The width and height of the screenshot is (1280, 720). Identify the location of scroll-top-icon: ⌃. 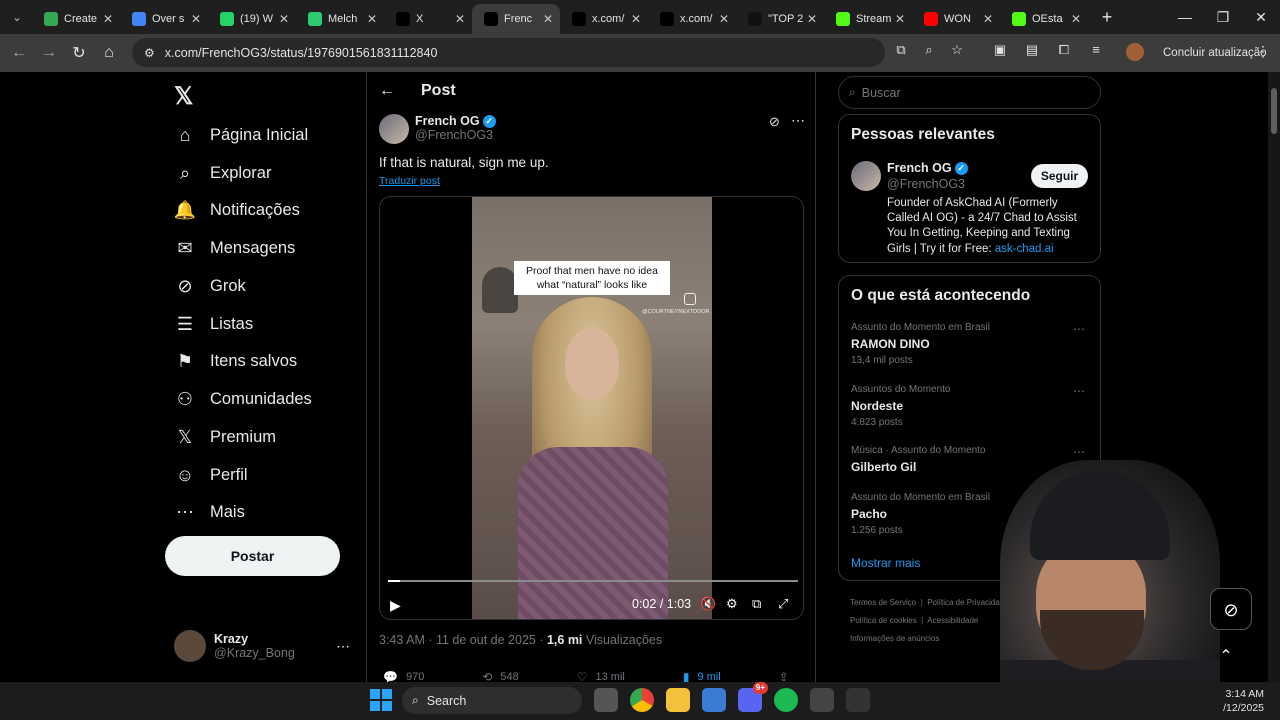
(1226, 660).